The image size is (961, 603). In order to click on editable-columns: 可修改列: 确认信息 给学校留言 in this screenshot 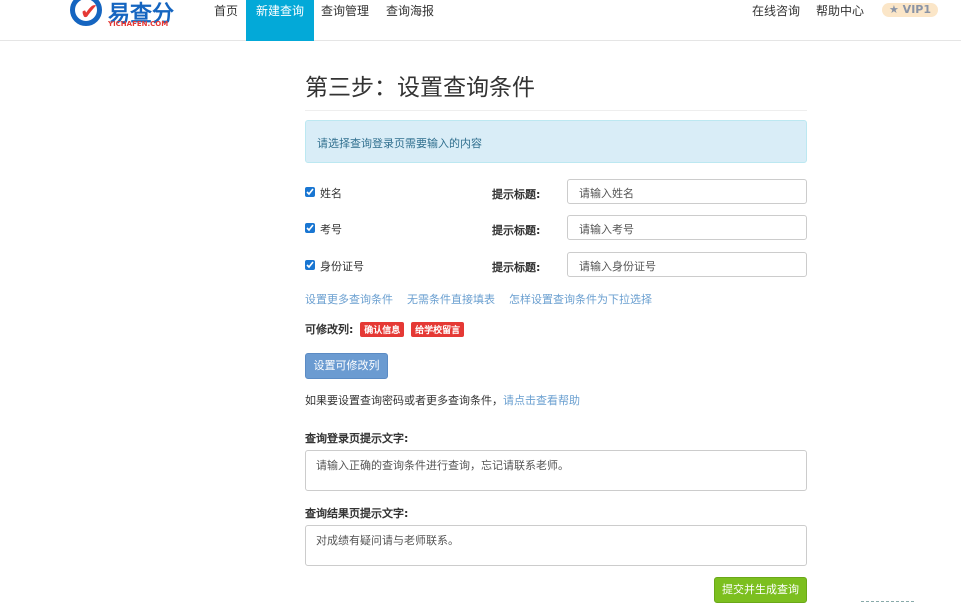, I will do `click(385, 329)`.